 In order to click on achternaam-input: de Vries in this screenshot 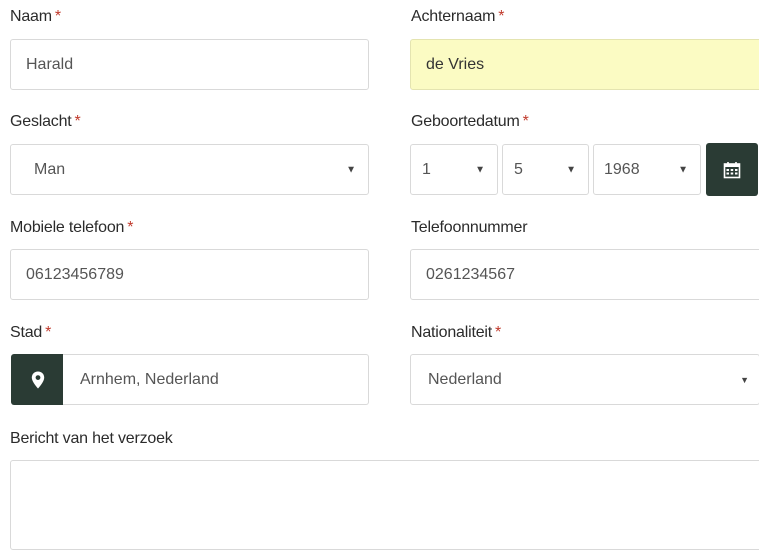, I will do `click(584, 64)`.